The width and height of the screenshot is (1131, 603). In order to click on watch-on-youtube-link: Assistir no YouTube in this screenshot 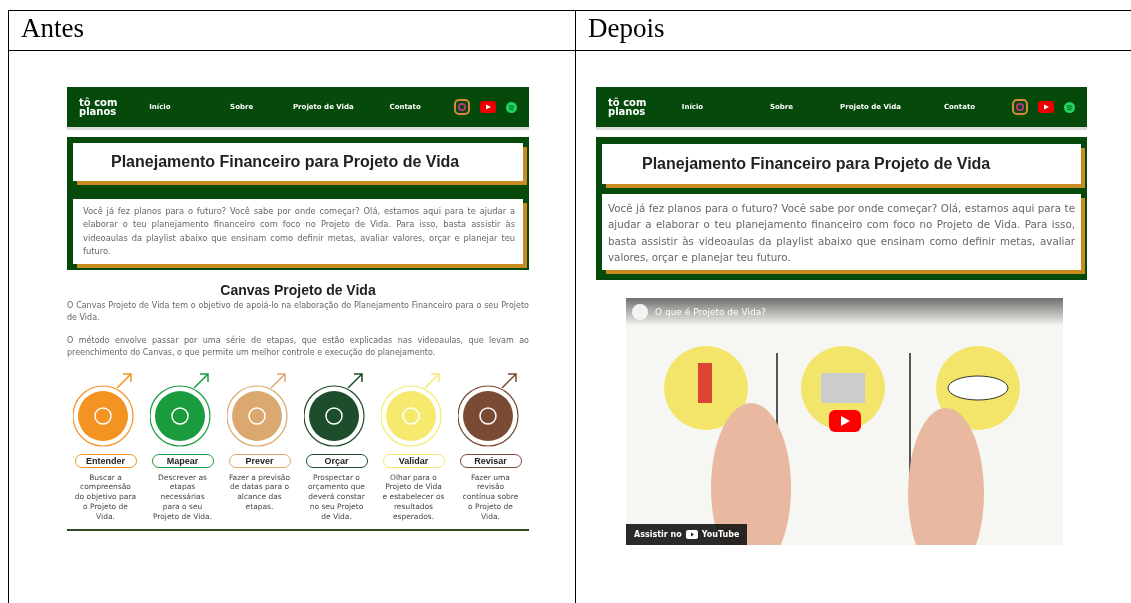, I will do `click(687, 534)`.